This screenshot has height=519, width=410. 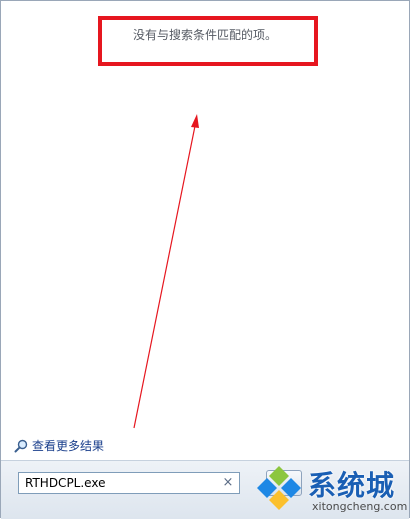 I want to click on search-box: ×, so click(x=129, y=483).